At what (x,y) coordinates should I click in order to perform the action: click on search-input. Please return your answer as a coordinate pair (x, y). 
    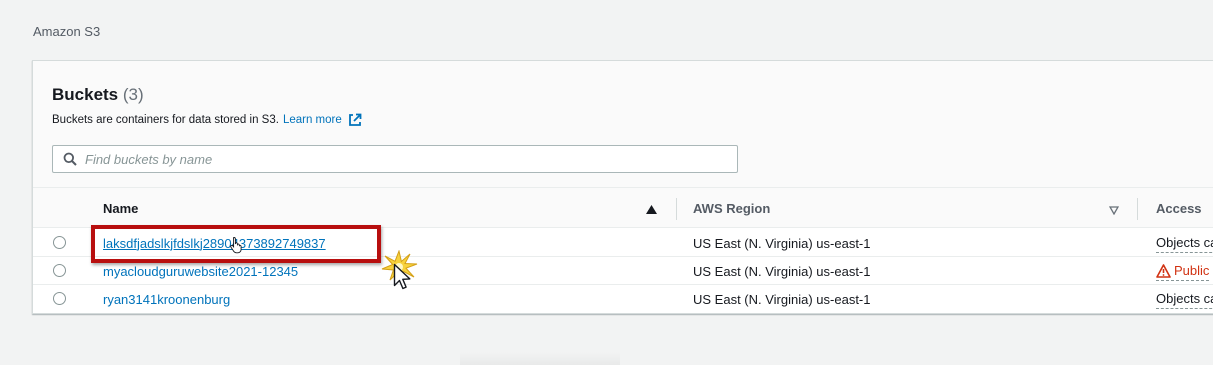
    Looking at the image, I should click on (385, 159).